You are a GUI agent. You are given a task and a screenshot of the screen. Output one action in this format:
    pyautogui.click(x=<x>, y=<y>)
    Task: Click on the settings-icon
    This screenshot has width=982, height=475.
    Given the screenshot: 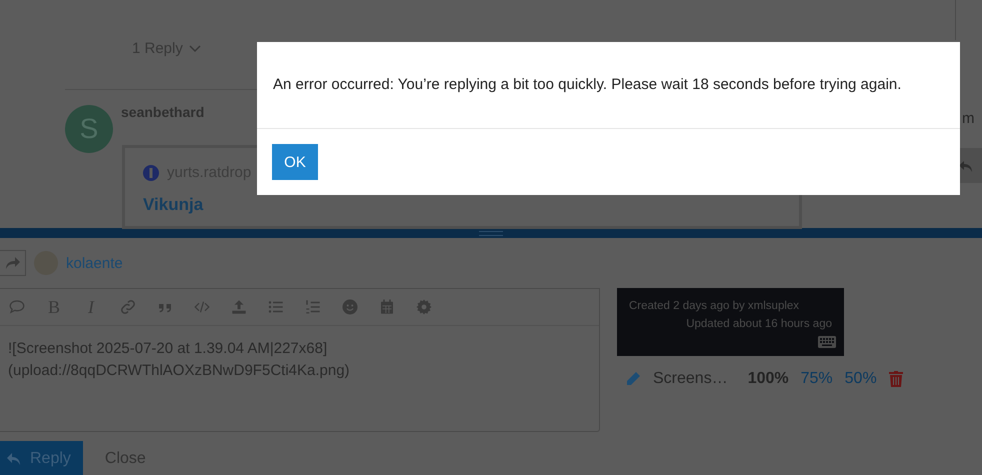 What is the action you would take?
    pyautogui.click(x=424, y=307)
    